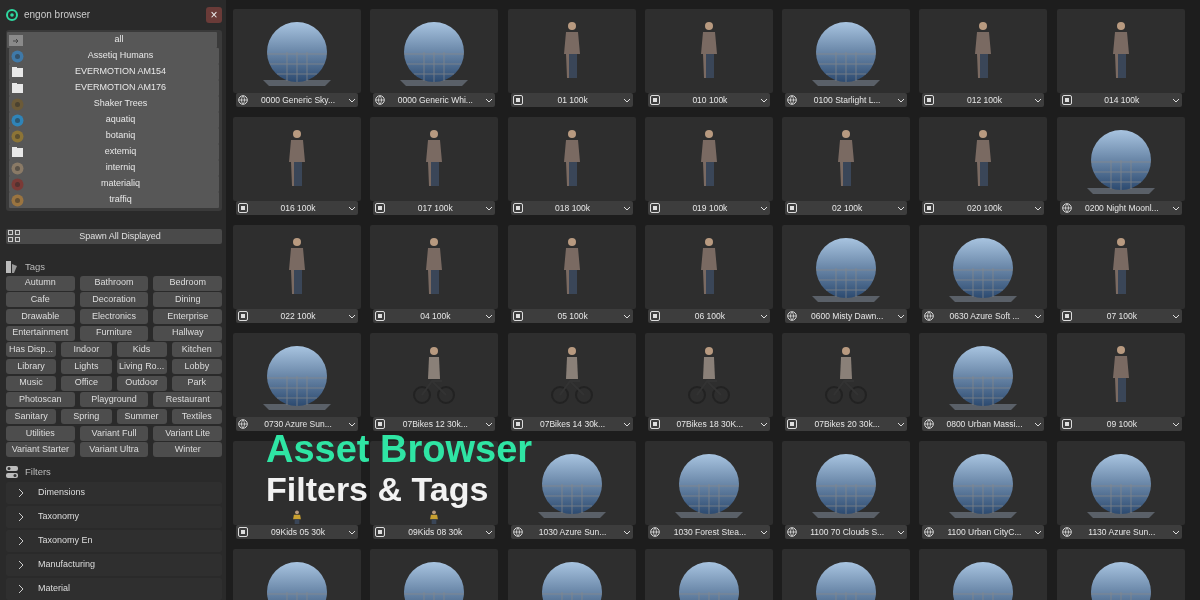 Image resolution: width=1200 pixels, height=600 pixels. Describe the element at coordinates (846, 208) in the screenshot. I see `asset-name-dropdown: 02 100k` at that location.